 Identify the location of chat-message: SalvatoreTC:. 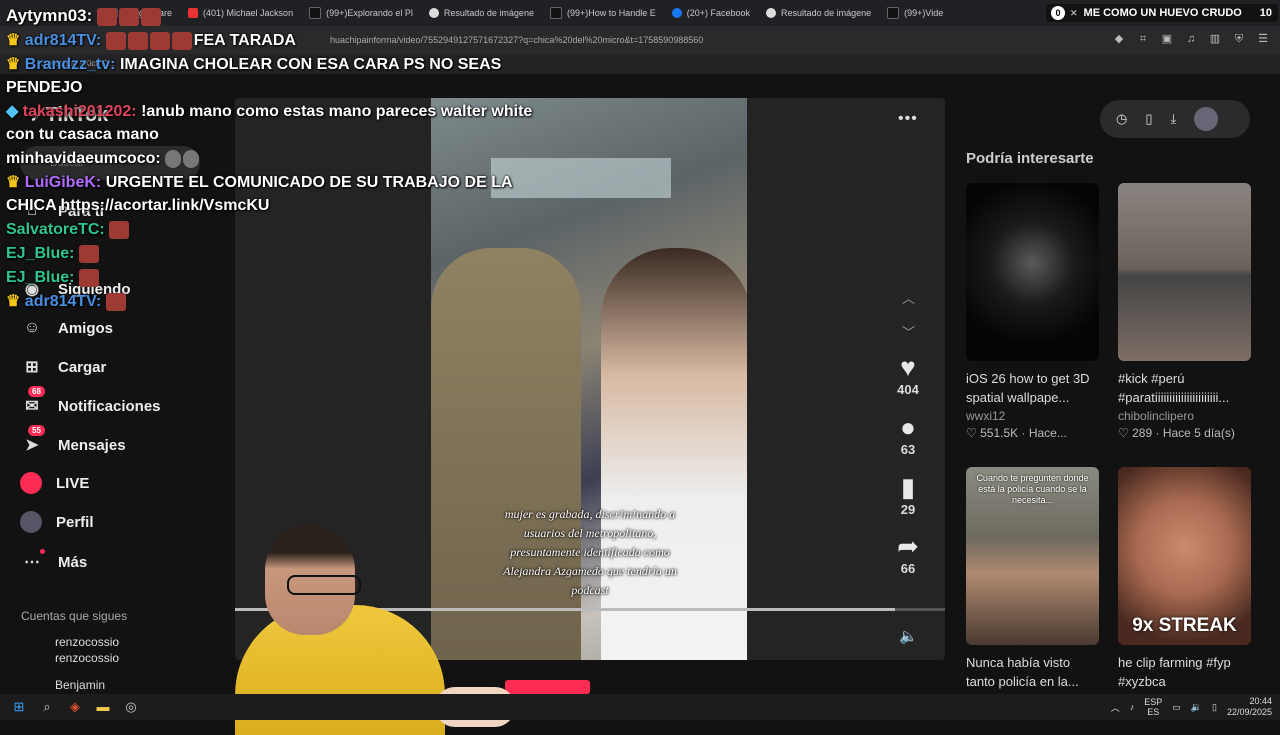
(276, 229).